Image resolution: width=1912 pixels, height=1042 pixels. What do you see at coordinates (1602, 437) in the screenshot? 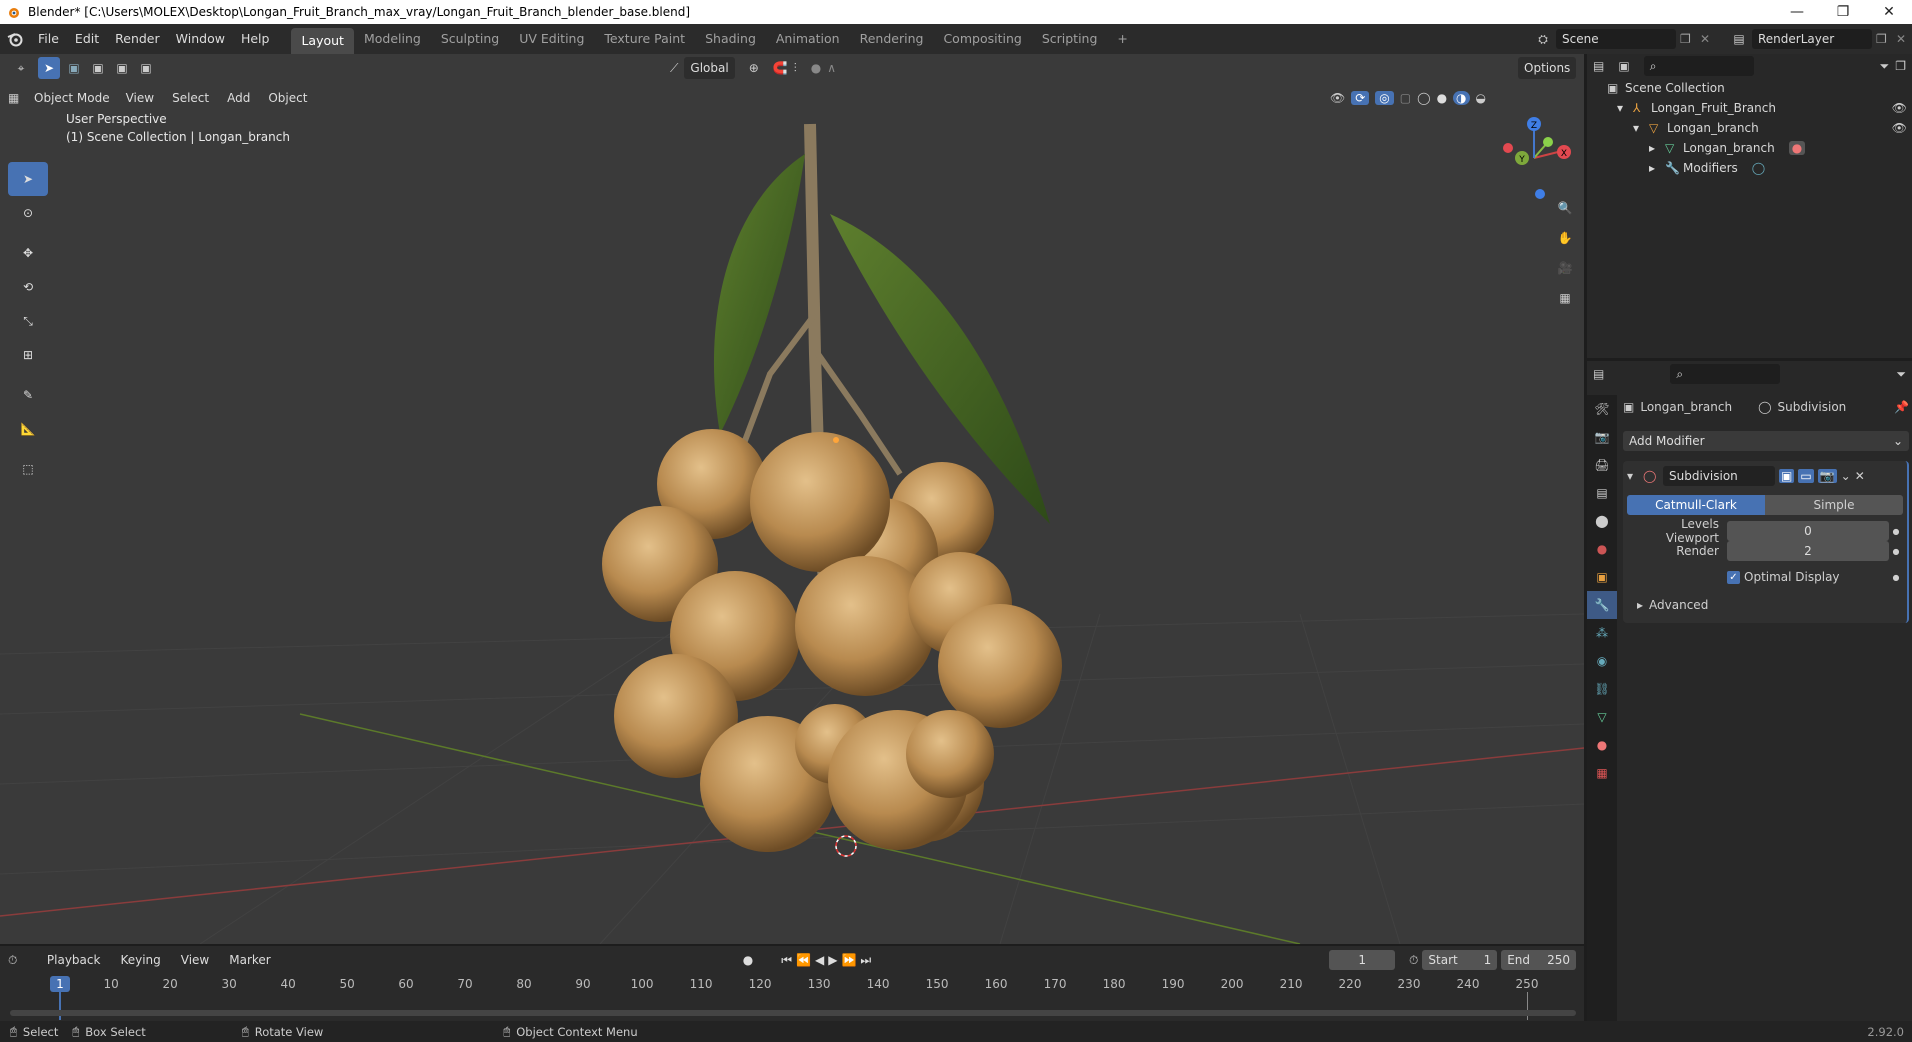
I see `render-tab-icon: 📷` at bounding box center [1602, 437].